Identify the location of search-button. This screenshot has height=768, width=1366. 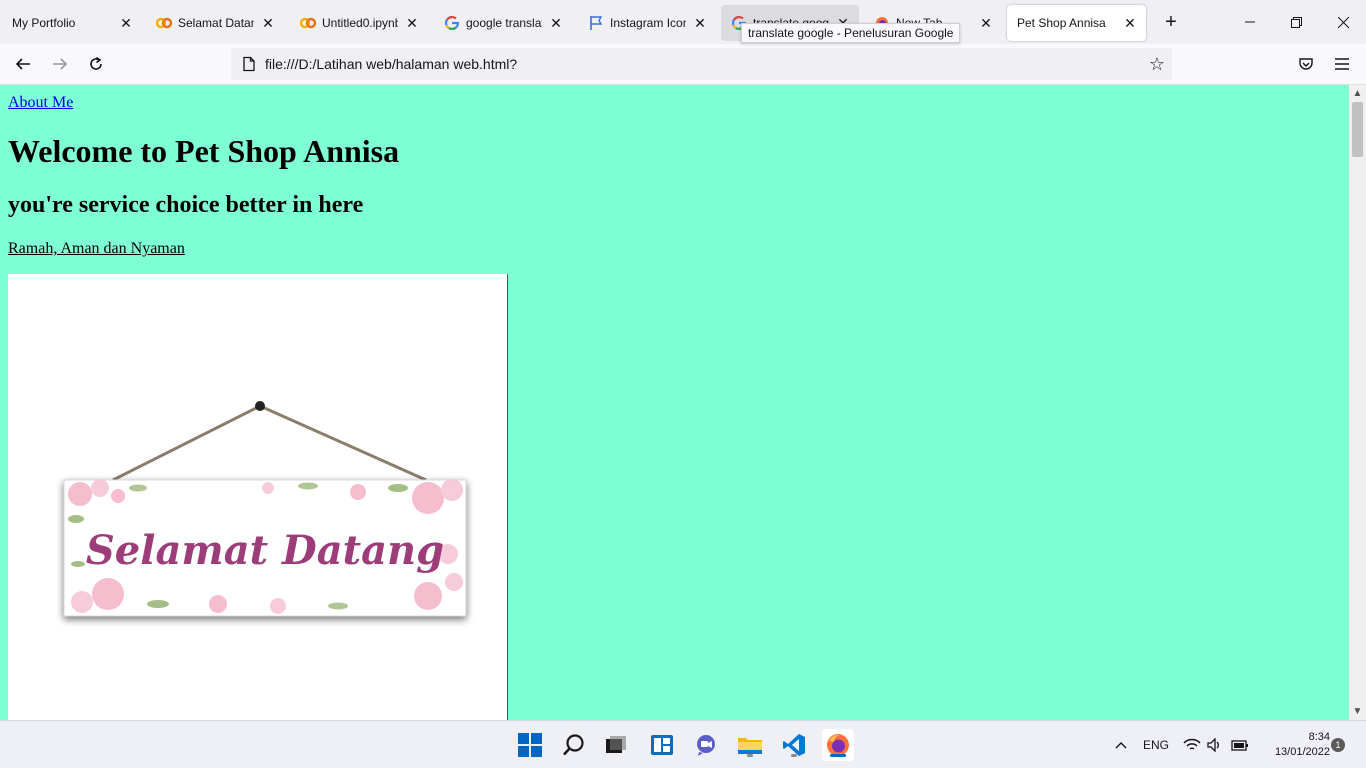
(574, 745).